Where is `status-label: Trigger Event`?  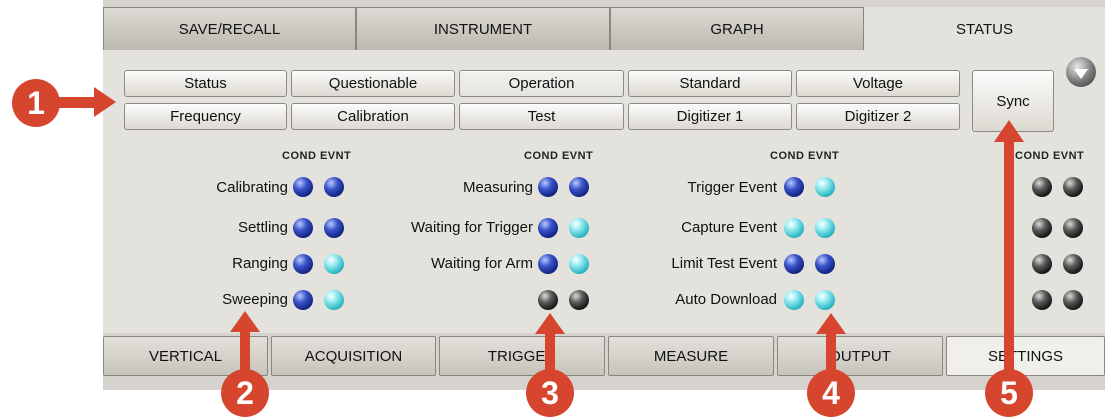 status-label: Trigger Event is located at coordinates (732, 187).